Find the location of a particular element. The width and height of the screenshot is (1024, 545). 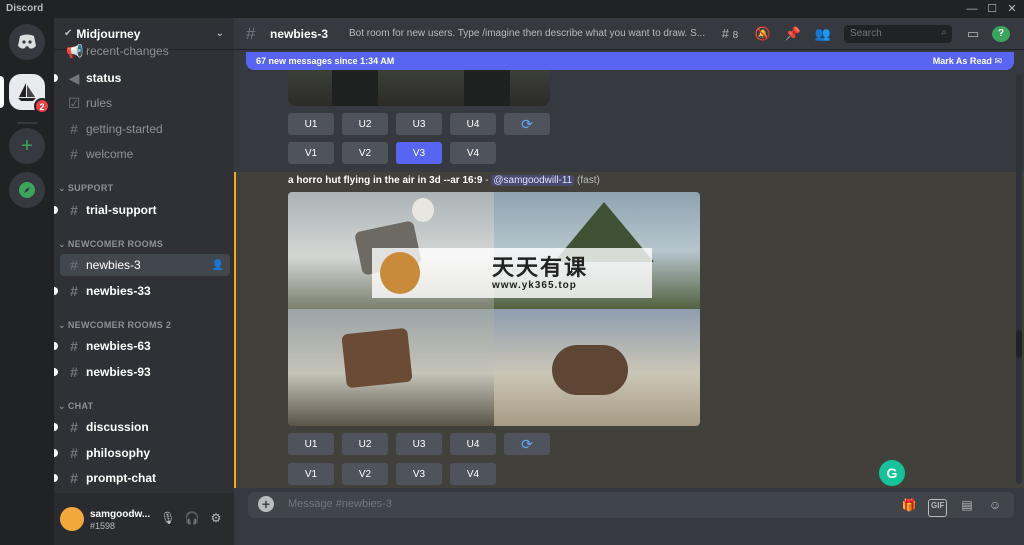

channel-newbies-63: # newbies-63 is located at coordinates (142, 346).